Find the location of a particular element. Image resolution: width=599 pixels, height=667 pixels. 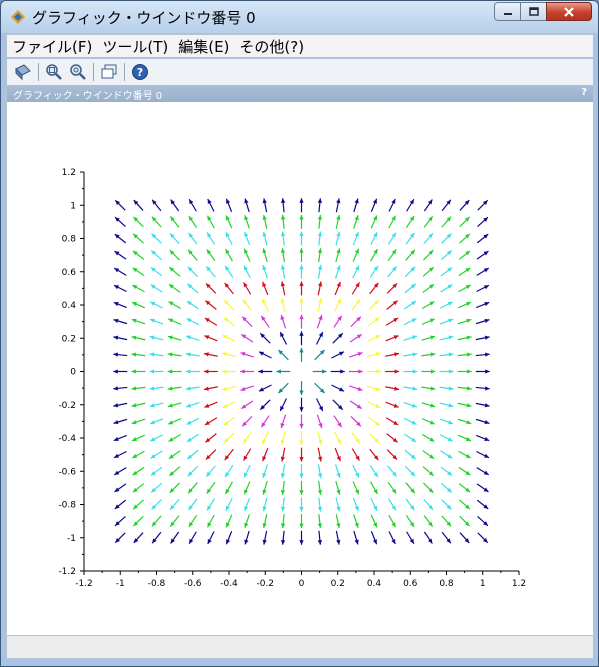

y-tick-label: 0.8 is located at coordinates (69, 240).